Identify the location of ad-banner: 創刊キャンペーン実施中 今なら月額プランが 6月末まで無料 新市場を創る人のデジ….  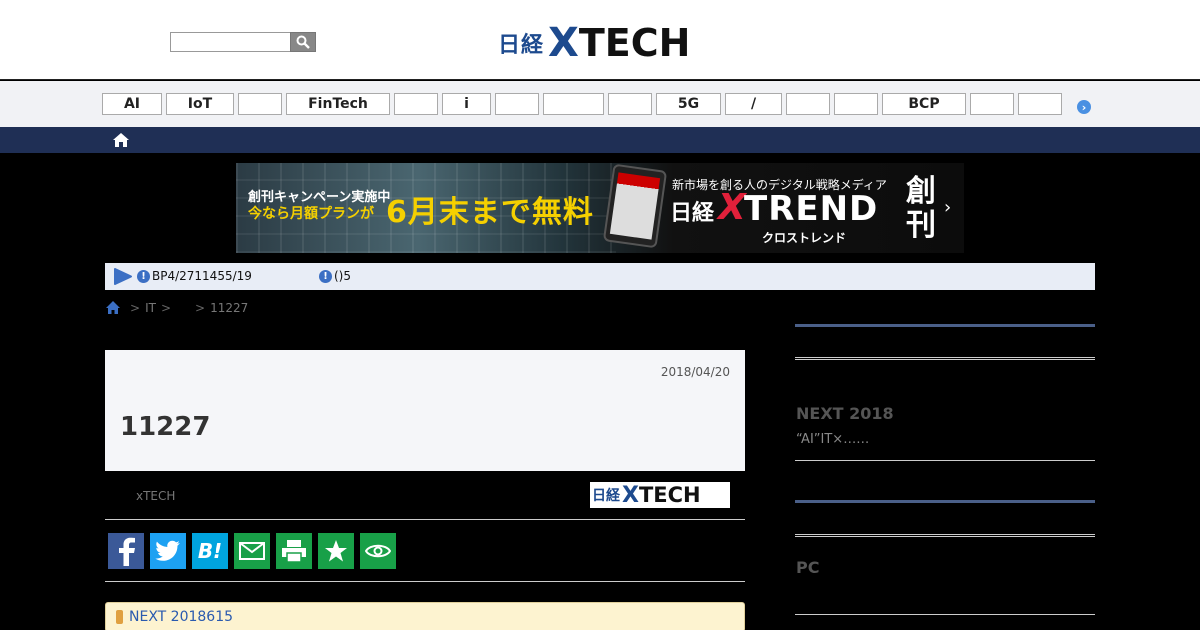
(600, 208).